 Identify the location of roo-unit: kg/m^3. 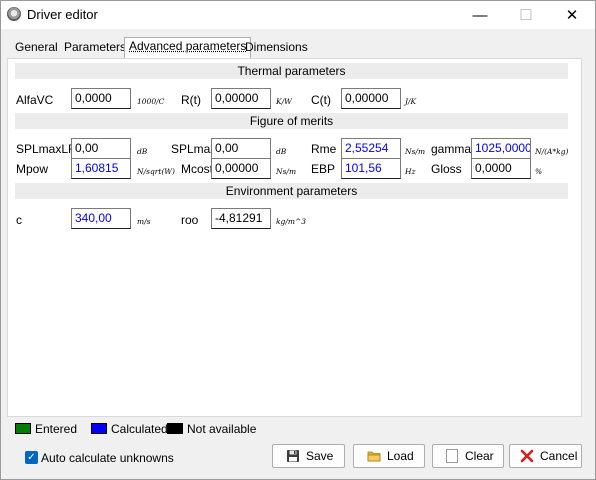
(291, 221).